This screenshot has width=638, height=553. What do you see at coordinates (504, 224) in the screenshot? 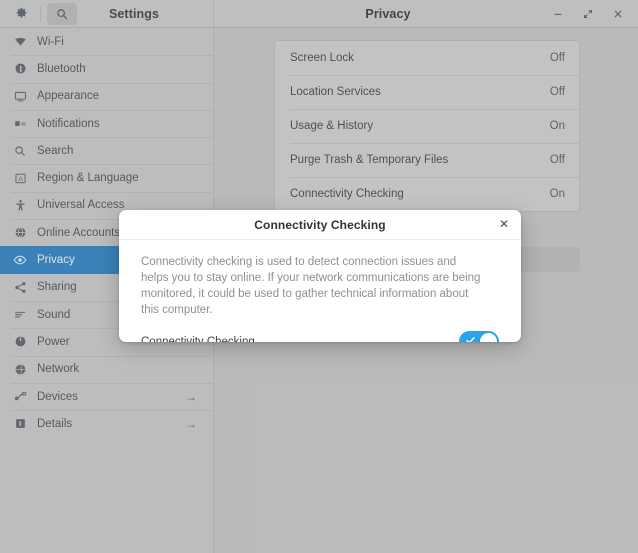
I see `close-icon: ✕` at bounding box center [504, 224].